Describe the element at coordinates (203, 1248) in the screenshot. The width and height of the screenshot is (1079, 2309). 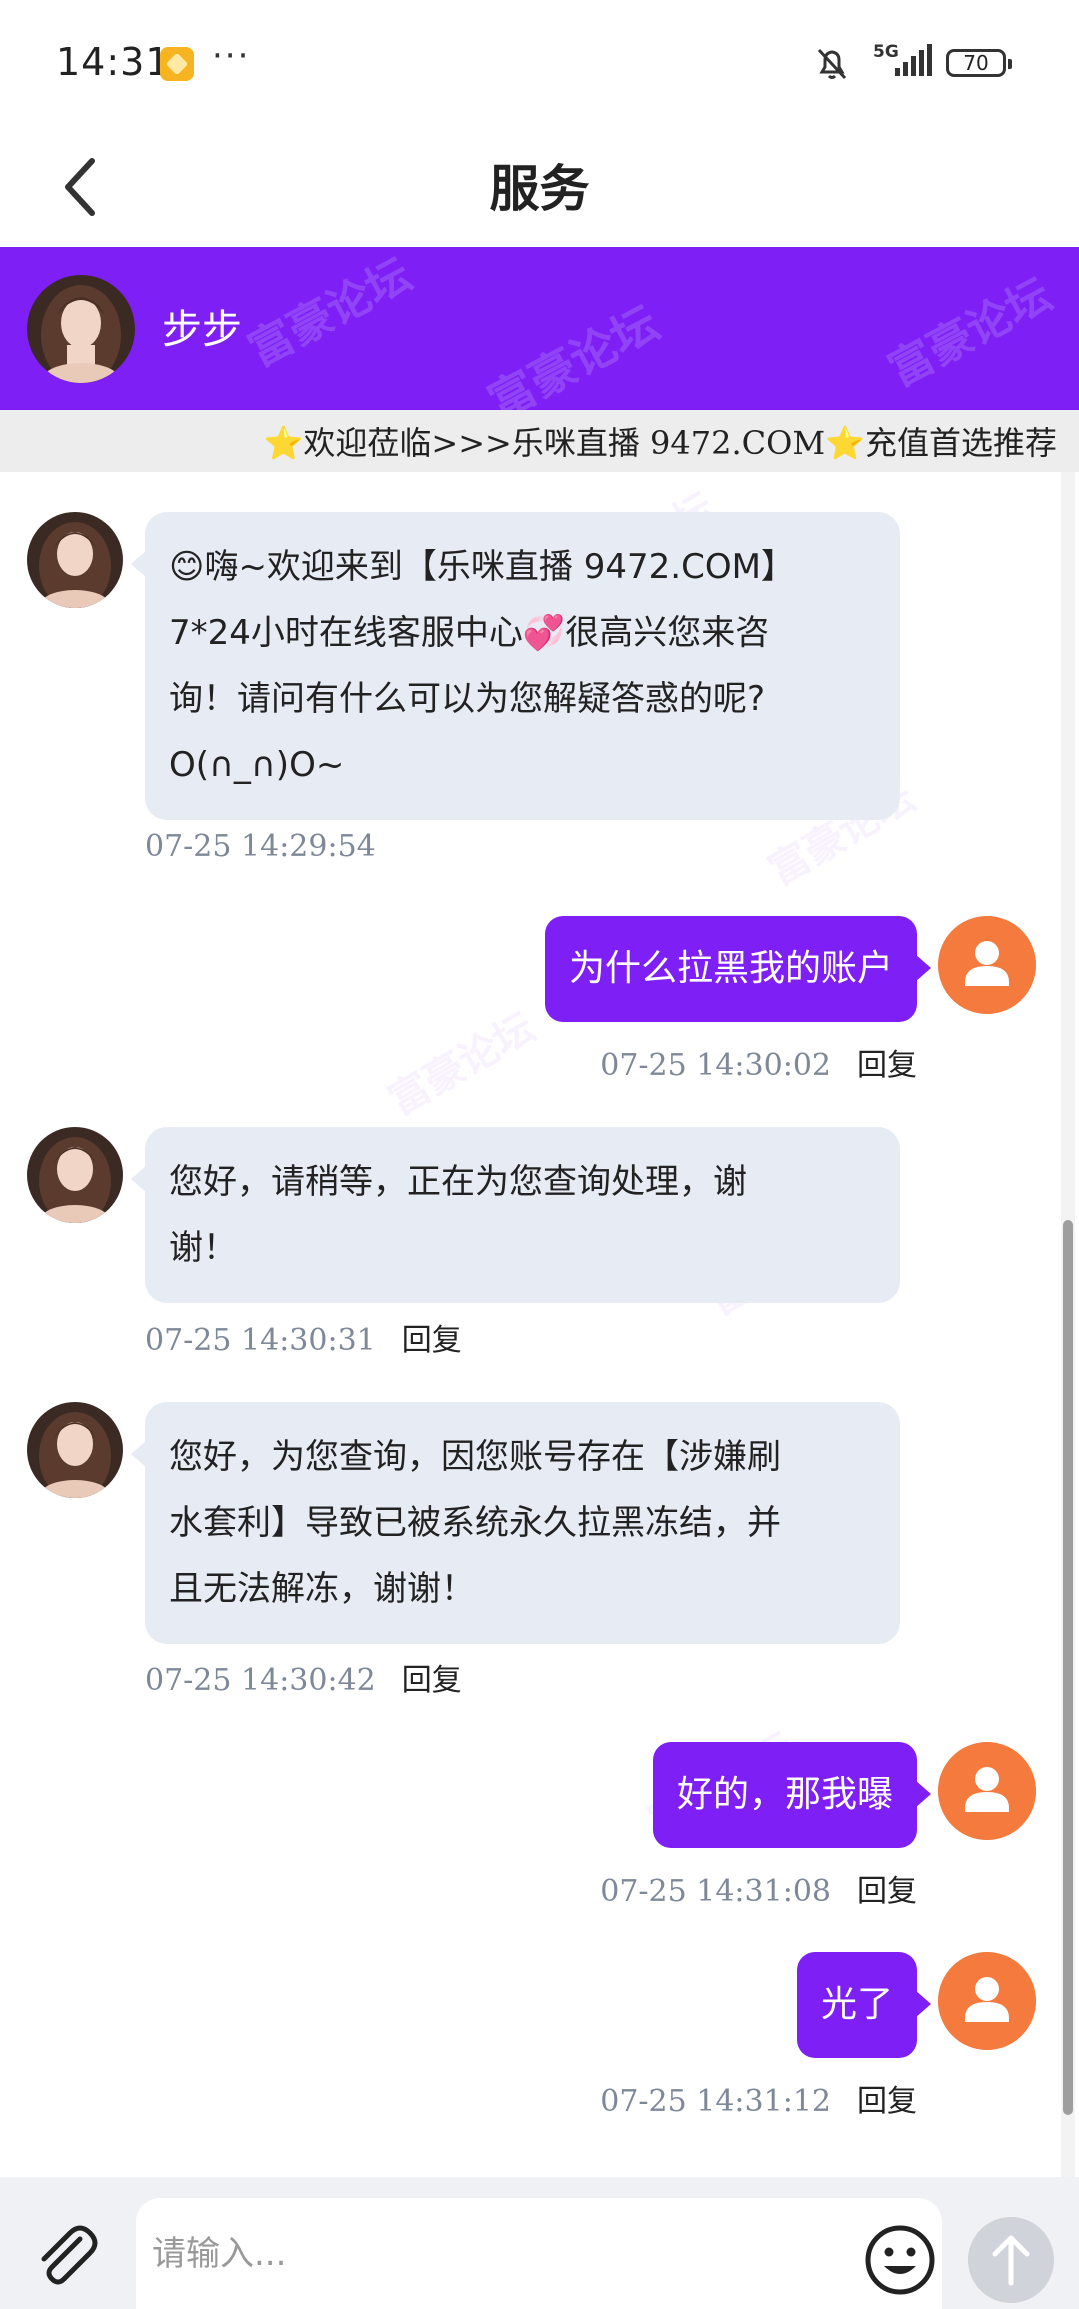
I see `message-line: 谢！` at that location.